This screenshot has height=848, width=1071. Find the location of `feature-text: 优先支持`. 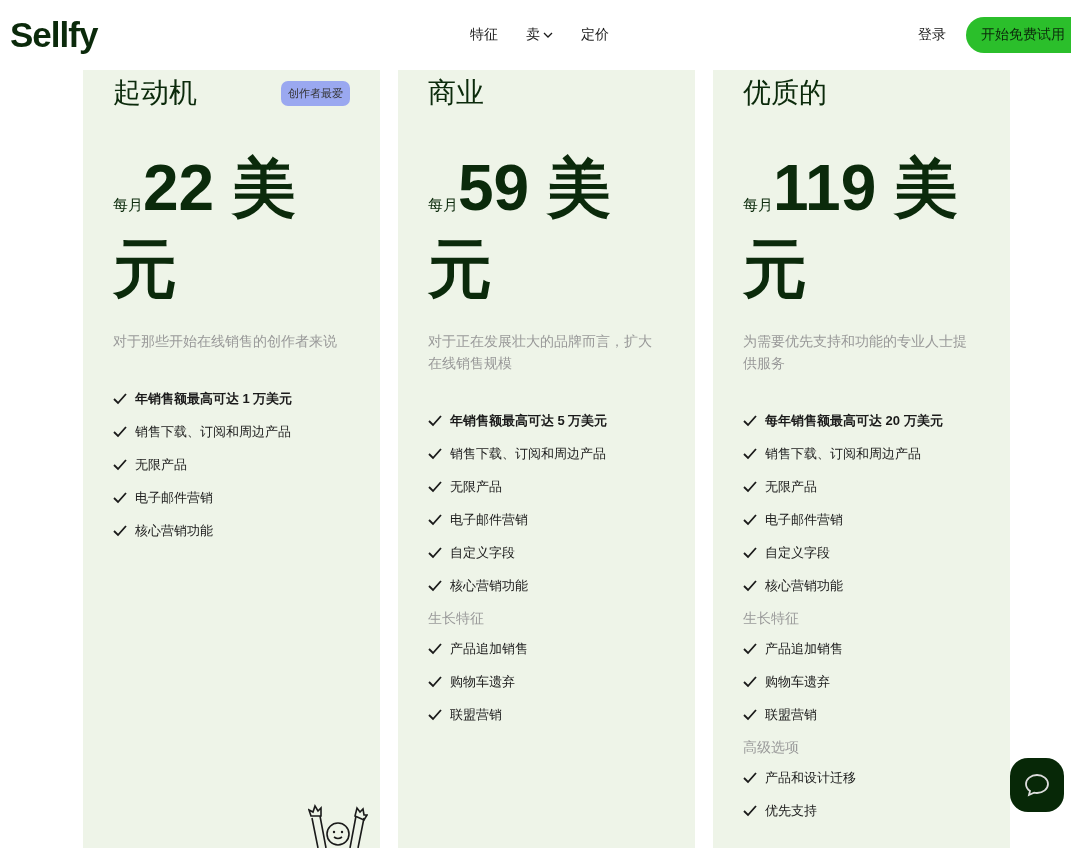

feature-text: 优先支持 is located at coordinates (791, 810).